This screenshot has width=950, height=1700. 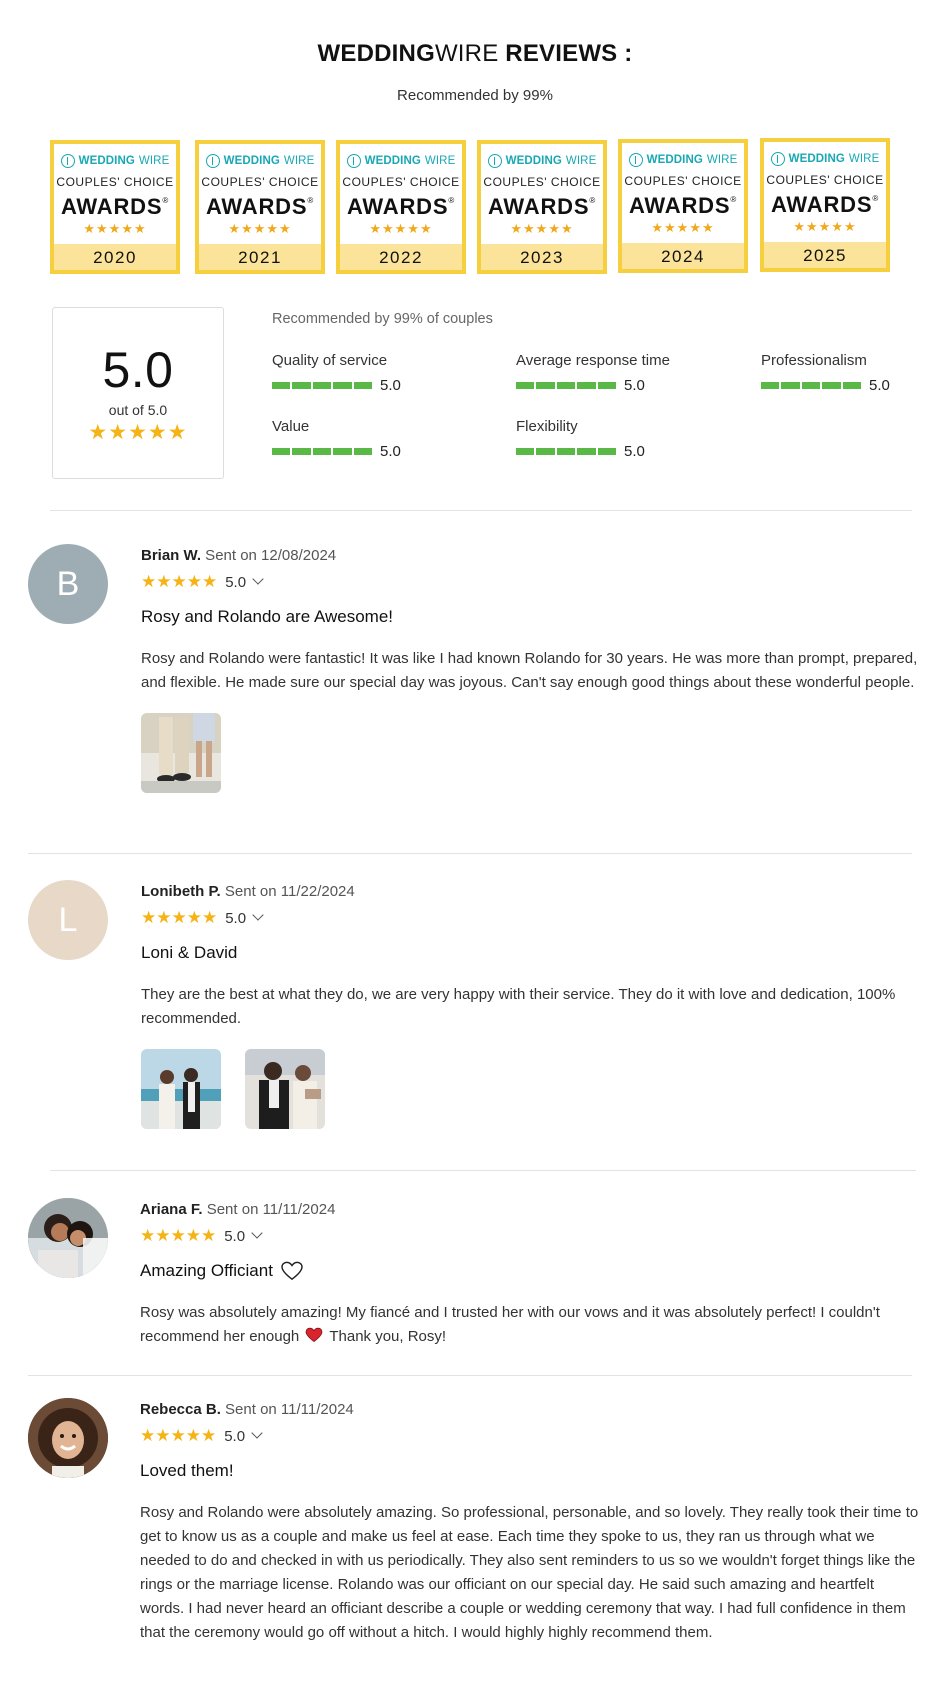 What do you see at coordinates (180, 1409) in the screenshot?
I see `reviewer-name: Rebecca B.` at bounding box center [180, 1409].